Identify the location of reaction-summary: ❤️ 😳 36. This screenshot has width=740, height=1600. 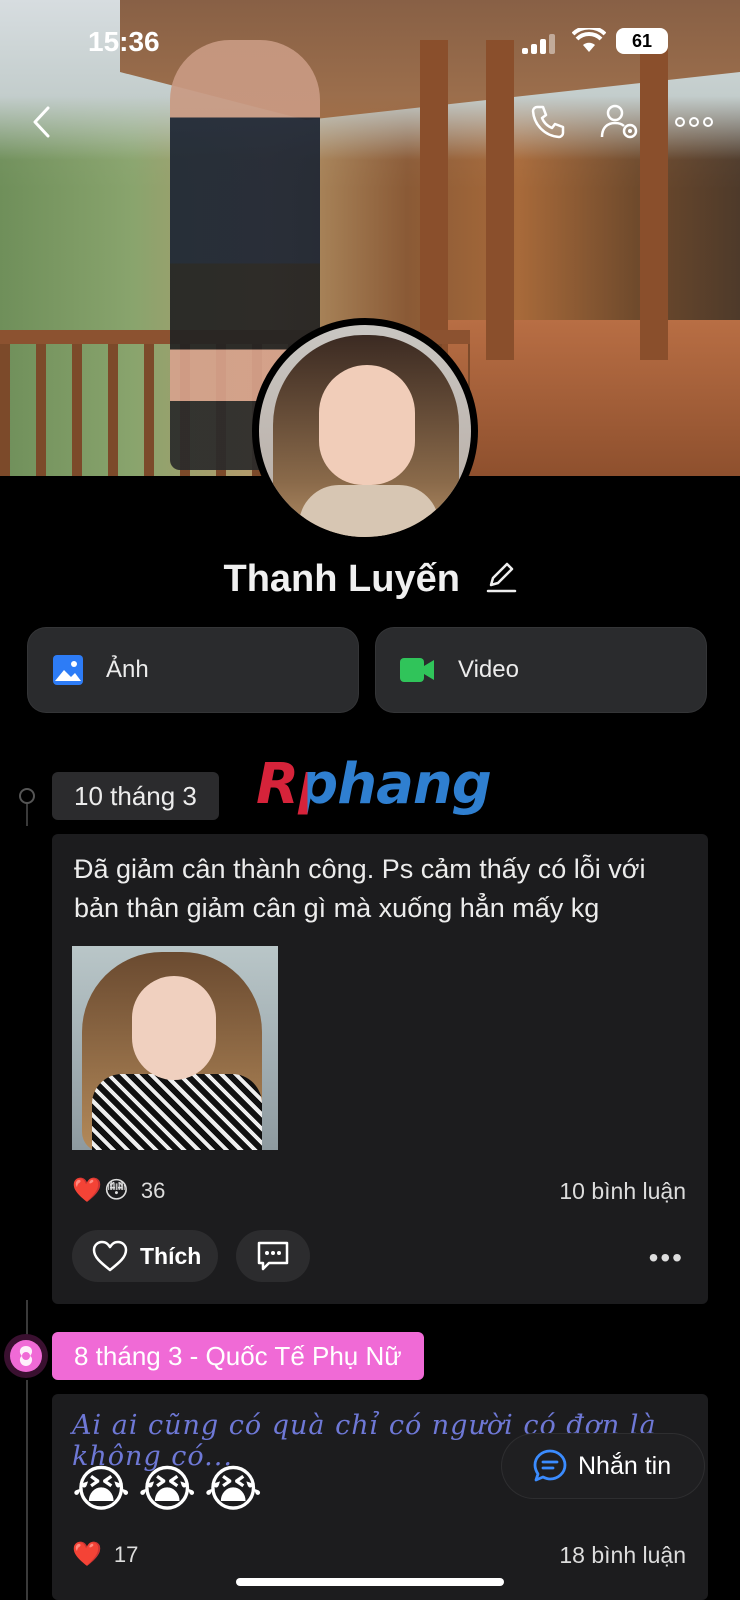
(118, 1190).